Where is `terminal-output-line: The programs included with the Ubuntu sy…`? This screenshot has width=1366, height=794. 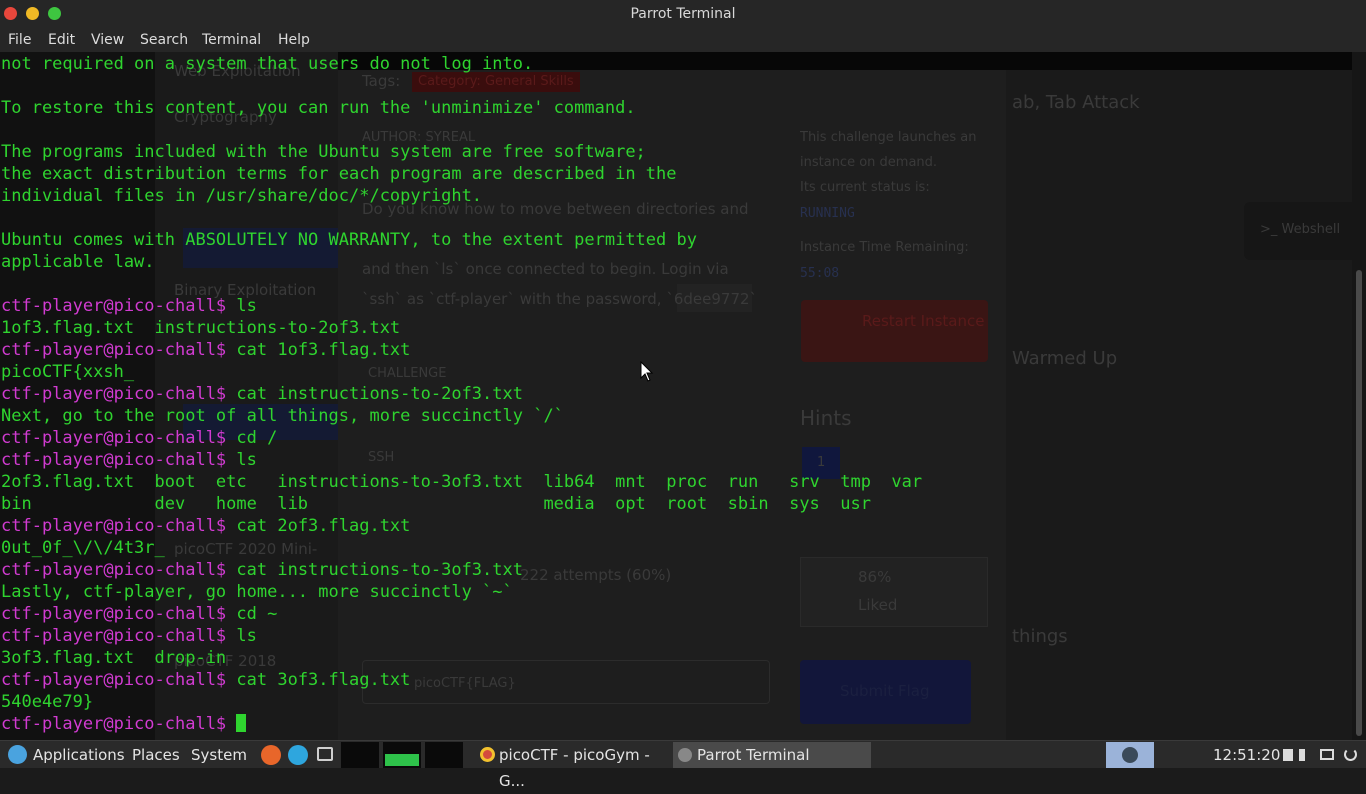
terminal-output-line: The programs included with the Ubuntu sy… is located at coordinates (323, 152).